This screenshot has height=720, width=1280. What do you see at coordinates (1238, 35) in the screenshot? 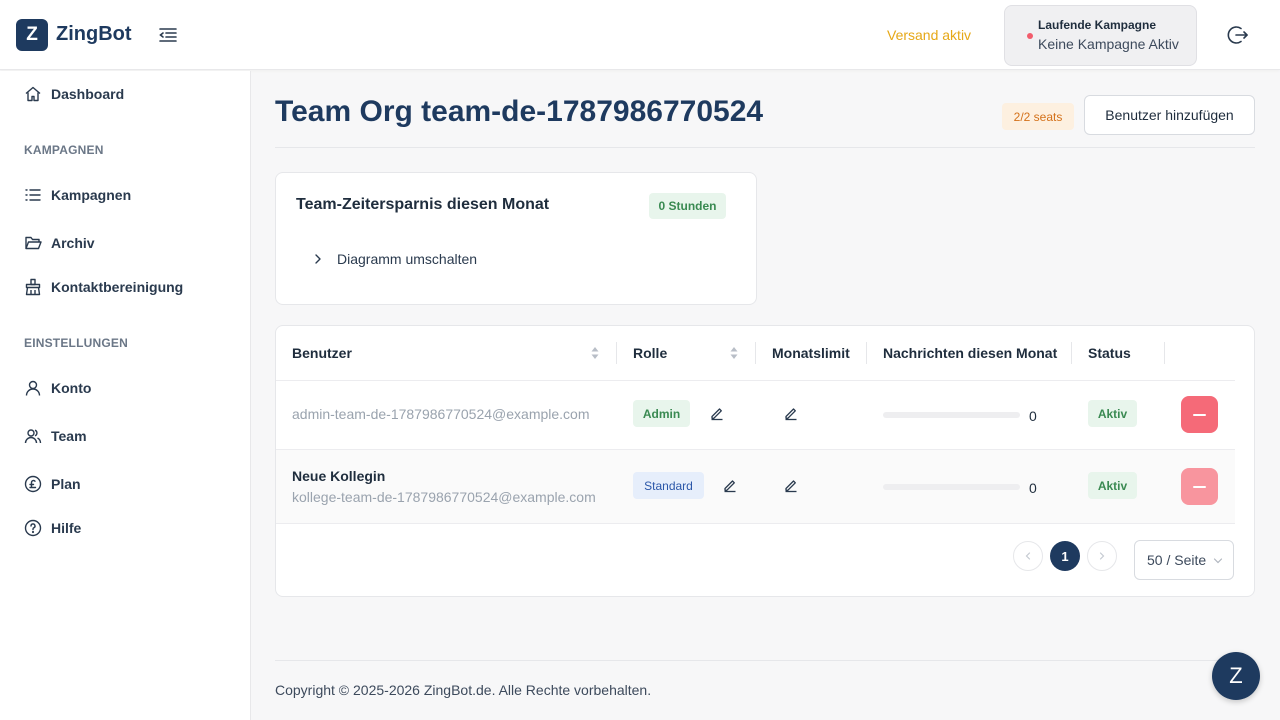
I see `logout-icon` at bounding box center [1238, 35].